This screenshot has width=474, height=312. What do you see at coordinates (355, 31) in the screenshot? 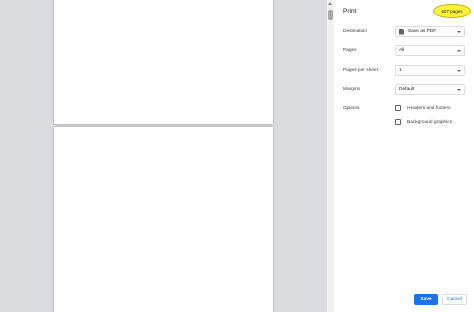
I see `destination-label: Destination` at bounding box center [355, 31].